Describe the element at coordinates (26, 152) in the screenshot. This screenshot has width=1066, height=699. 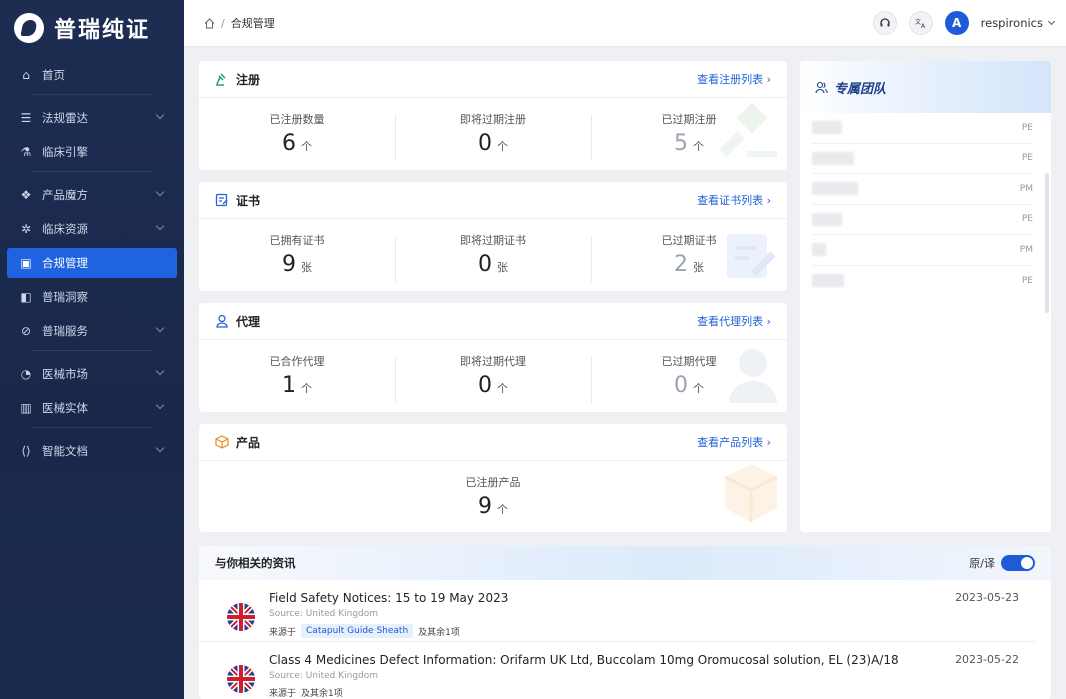
I see `flask-icon: ⚗` at that location.